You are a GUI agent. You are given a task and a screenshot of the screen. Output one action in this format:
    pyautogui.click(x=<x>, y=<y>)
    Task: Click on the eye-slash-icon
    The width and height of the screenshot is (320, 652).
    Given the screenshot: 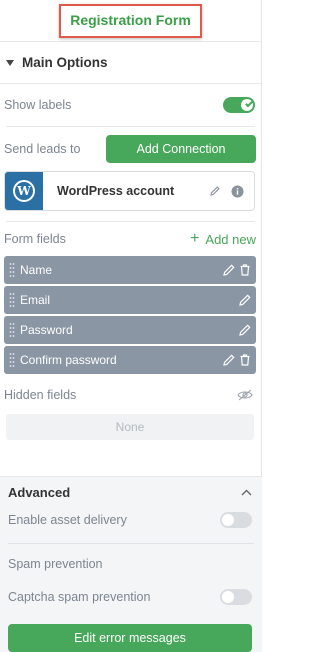 What is the action you would take?
    pyautogui.click(x=245, y=395)
    